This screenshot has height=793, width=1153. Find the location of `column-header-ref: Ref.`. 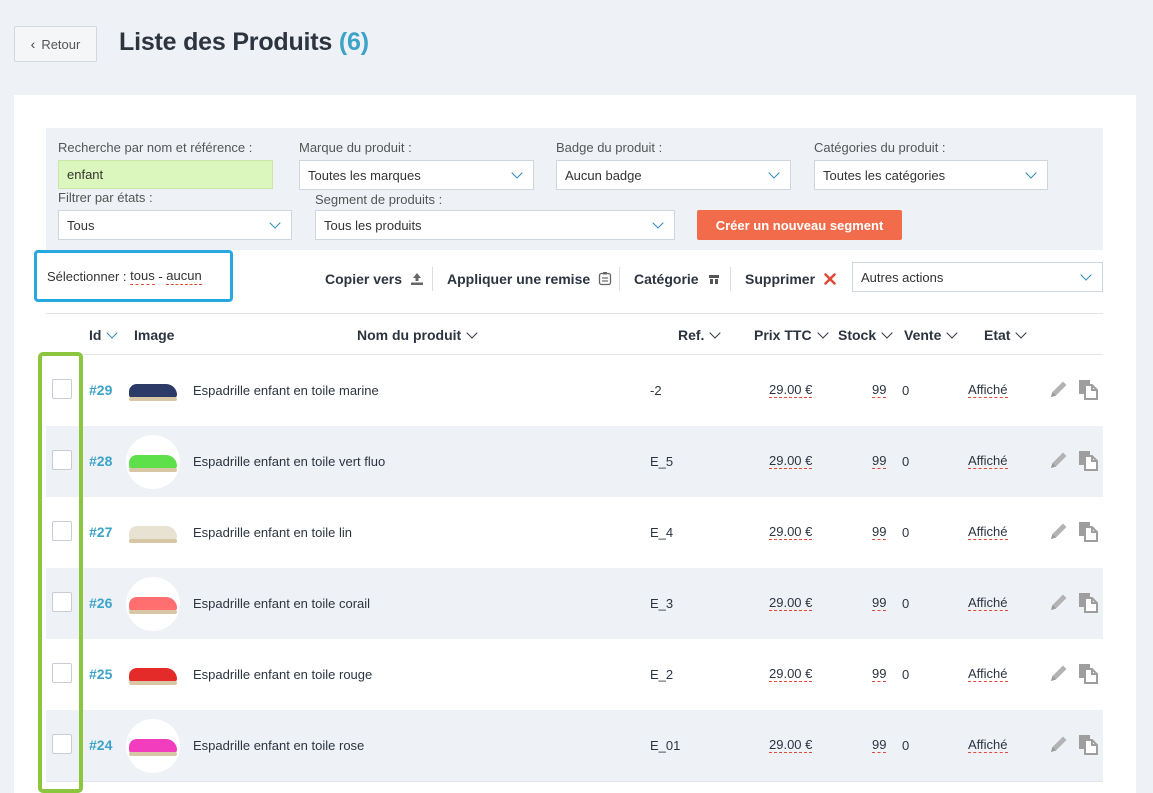

column-header-ref: Ref. is located at coordinates (700, 334).